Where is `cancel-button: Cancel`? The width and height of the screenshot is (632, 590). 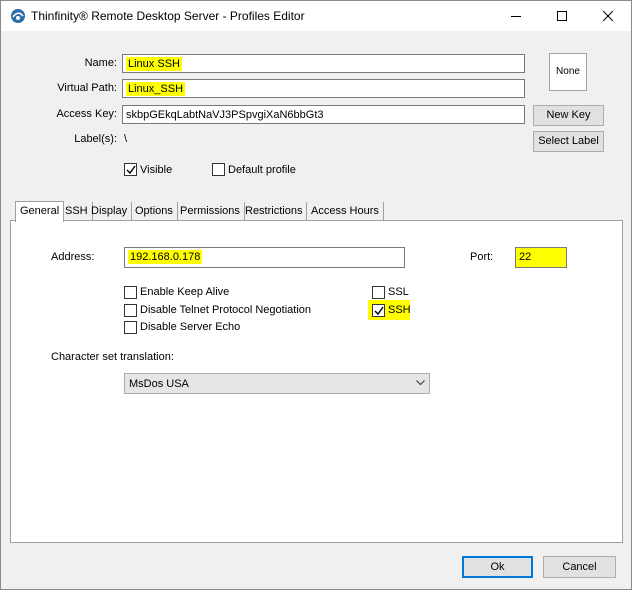
cancel-button: Cancel is located at coordinates (579, 567).